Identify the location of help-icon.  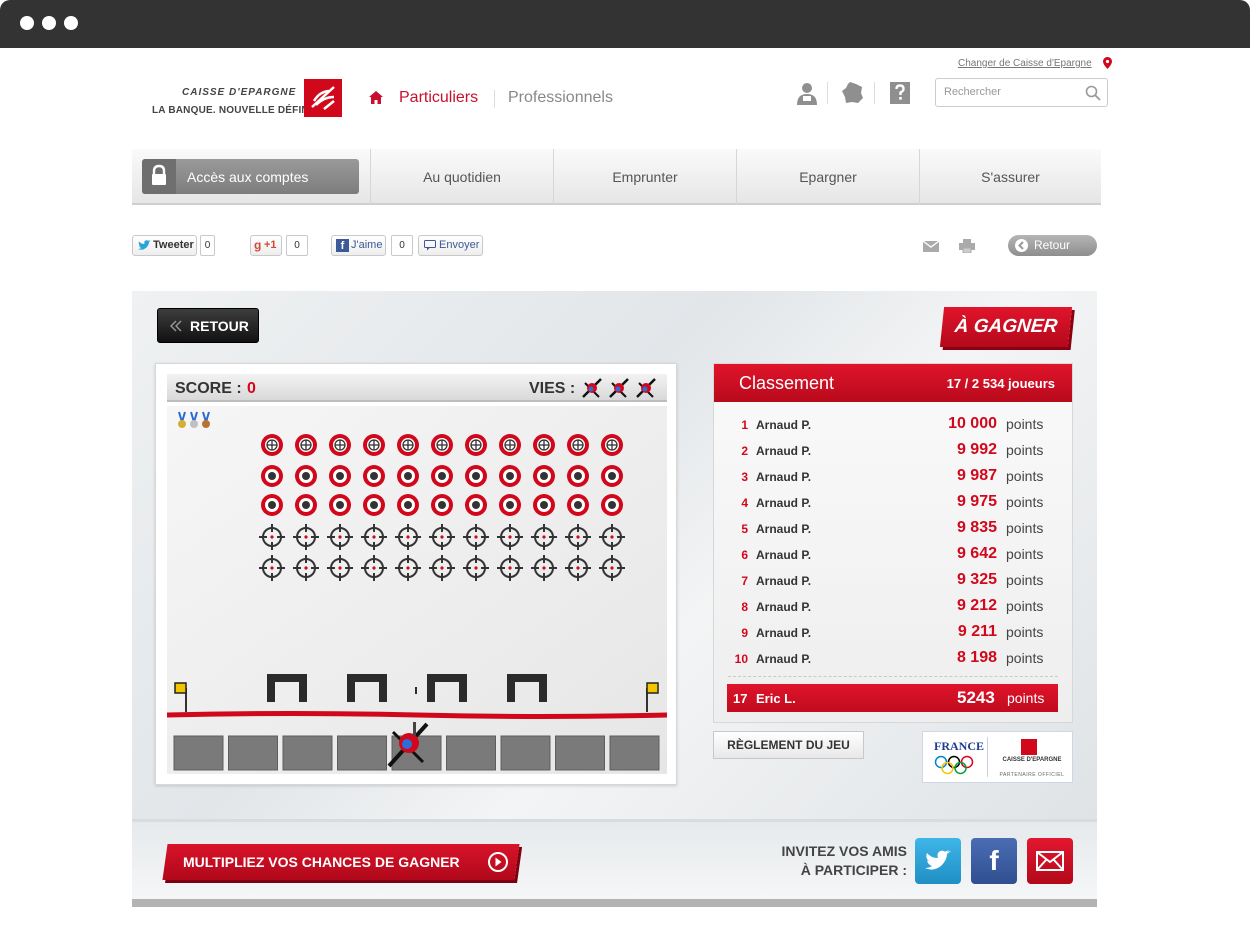
(900, 93).